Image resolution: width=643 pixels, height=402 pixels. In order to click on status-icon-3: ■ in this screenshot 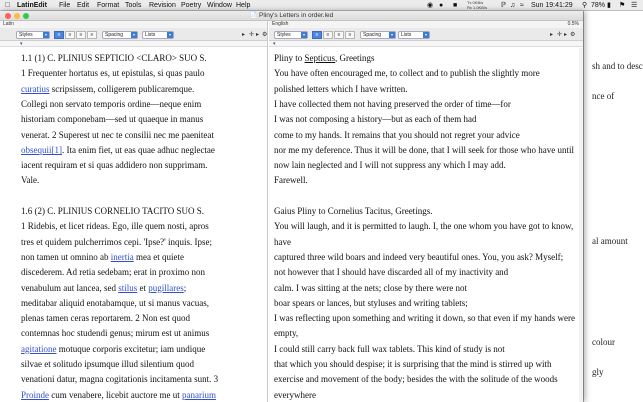, I will do `click(455, 5)`.